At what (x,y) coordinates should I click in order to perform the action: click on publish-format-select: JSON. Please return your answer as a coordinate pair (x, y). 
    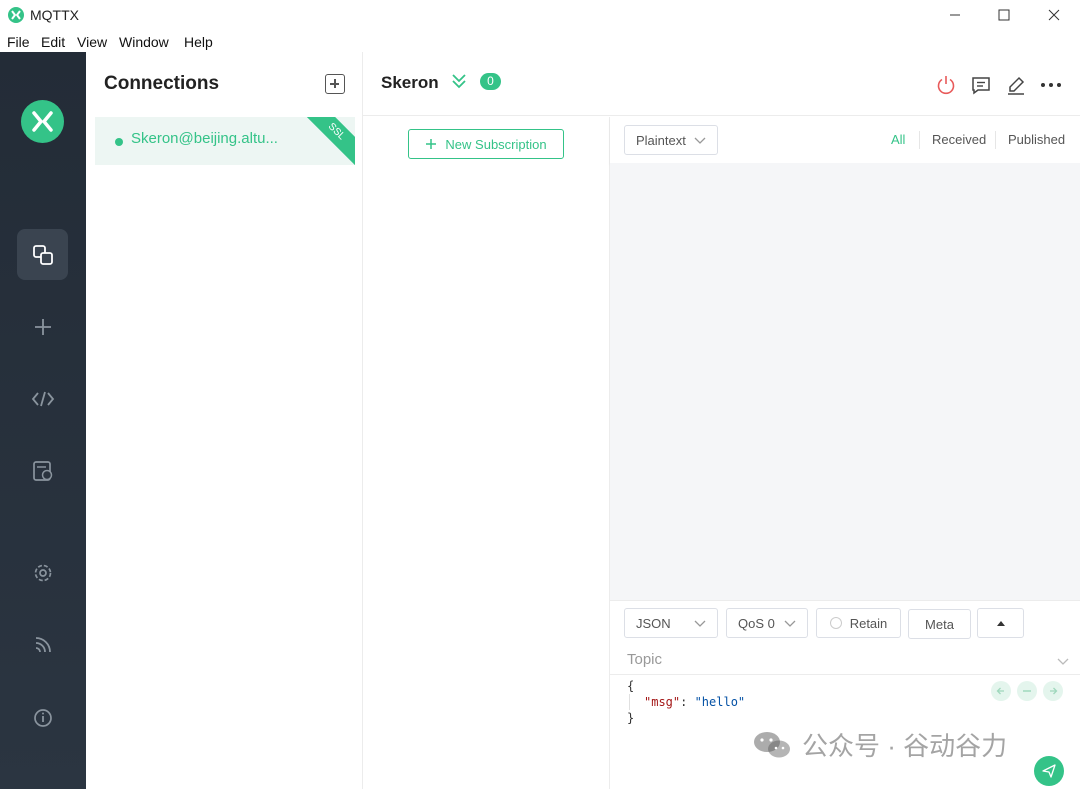
    Looking at the image, I should click on (671, 623).